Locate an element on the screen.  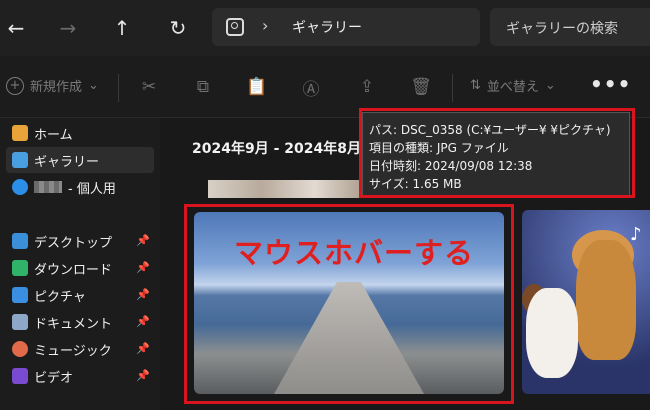
sort-icon: ⇅ is located at coordinates (475, 85).